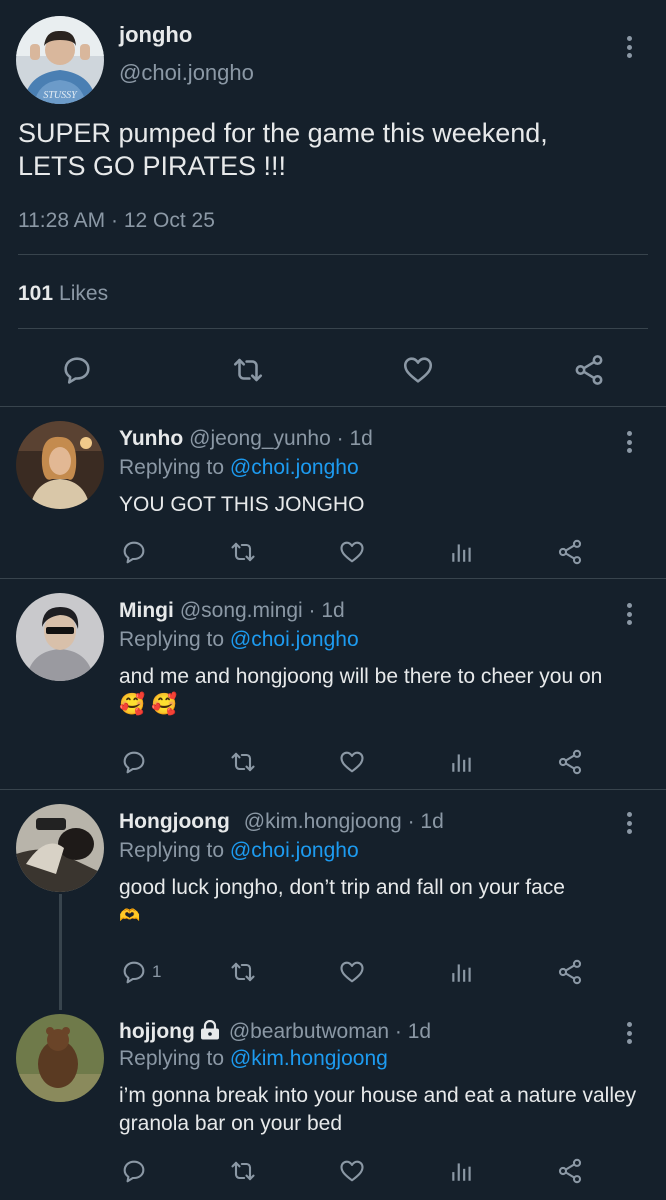 This screenshot has height=1200, width=666. What do you see at coordinates (155, 35) in the screenshot?
I see `author-name: jongho` at bounding box center [155, 35].